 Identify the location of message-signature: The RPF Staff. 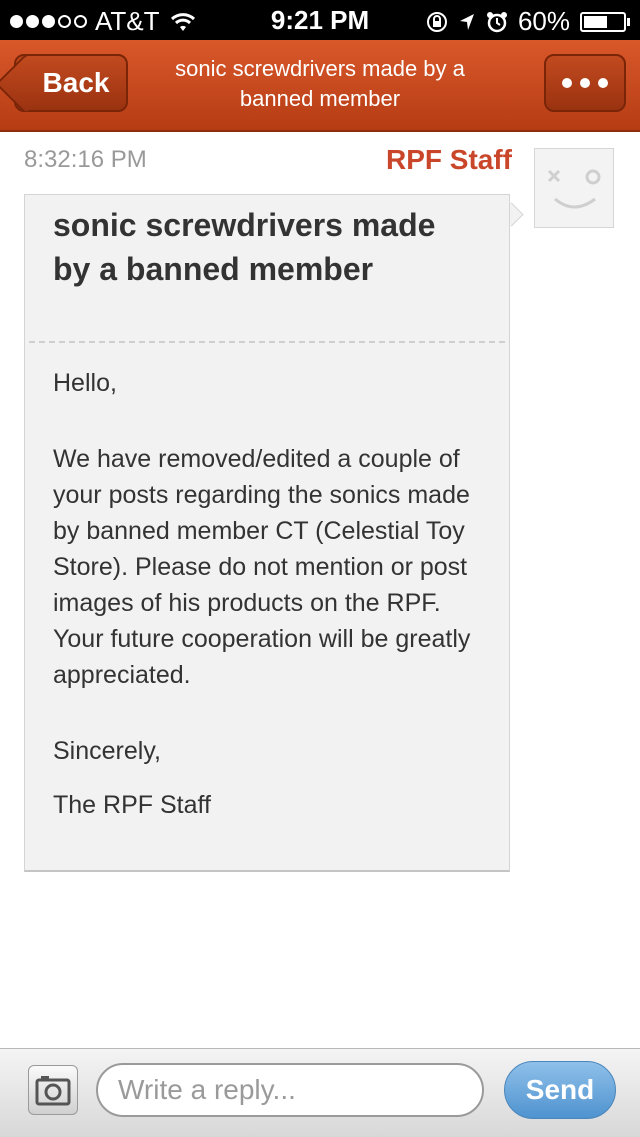
(132, 805).